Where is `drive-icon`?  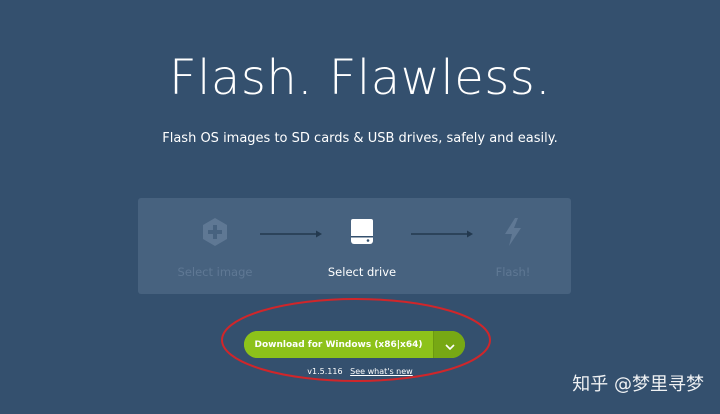 drive-icon is located at coordinates (362, 232).